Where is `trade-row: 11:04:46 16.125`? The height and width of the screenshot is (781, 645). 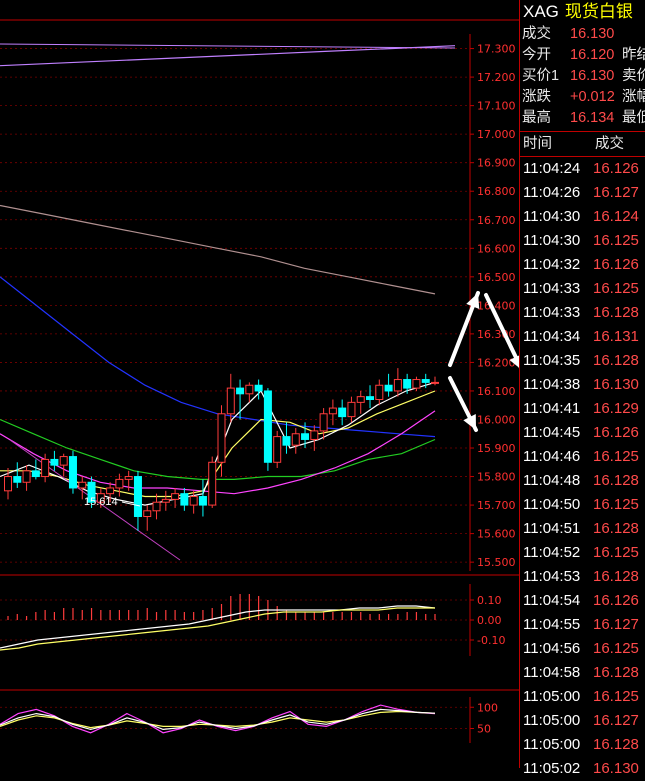 trade-row: 11:04:46 16.125 is located at coordinates (582, 457).